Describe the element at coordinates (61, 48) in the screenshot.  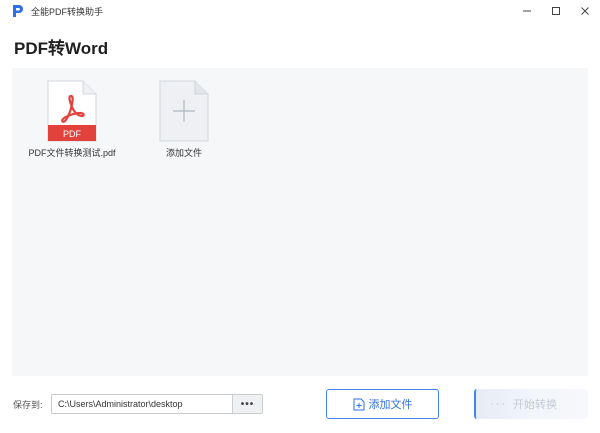
I see `page-title: PDF转Word` at that location.